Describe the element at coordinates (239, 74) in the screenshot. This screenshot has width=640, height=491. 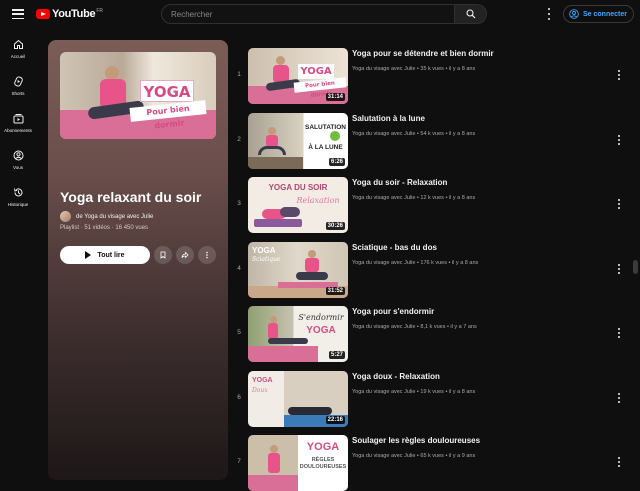
I see `video-index: 1` at that location.